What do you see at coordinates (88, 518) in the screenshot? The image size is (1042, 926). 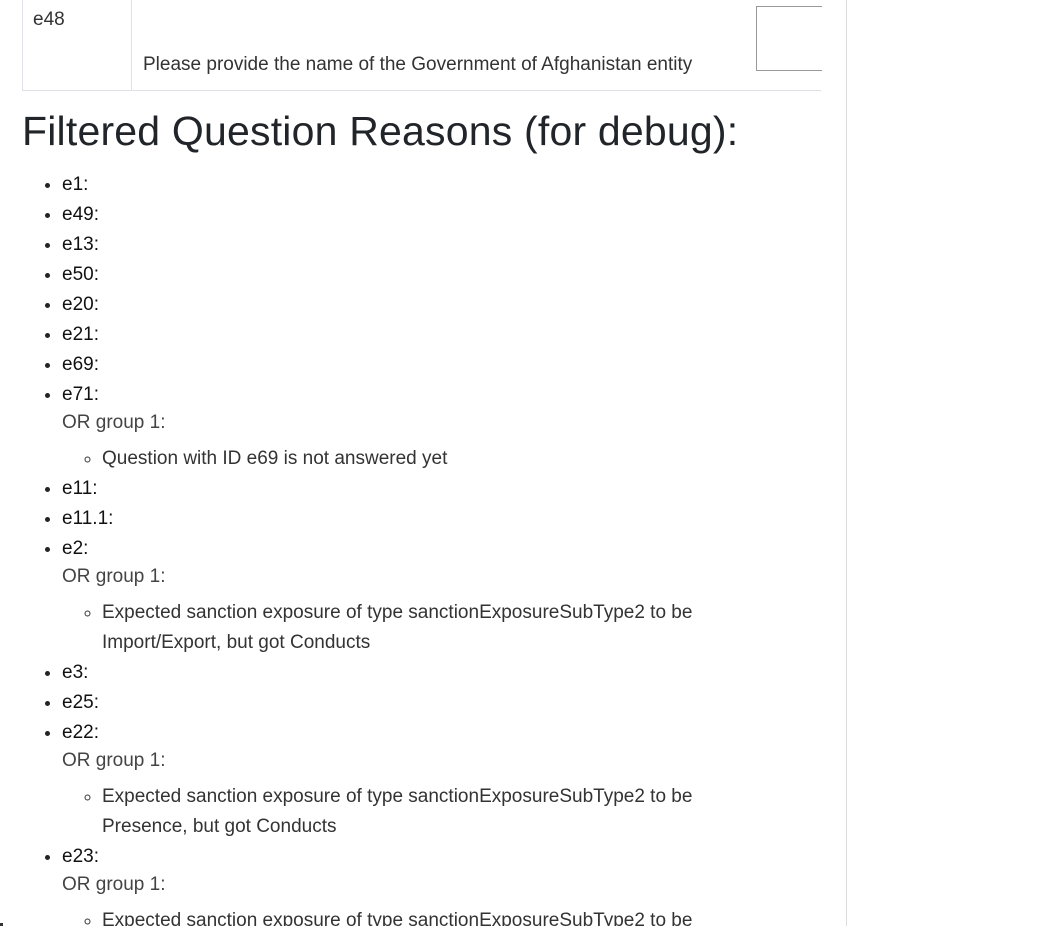 I see `reason-question-id: e11.1:` at bounding box center [88, 518].